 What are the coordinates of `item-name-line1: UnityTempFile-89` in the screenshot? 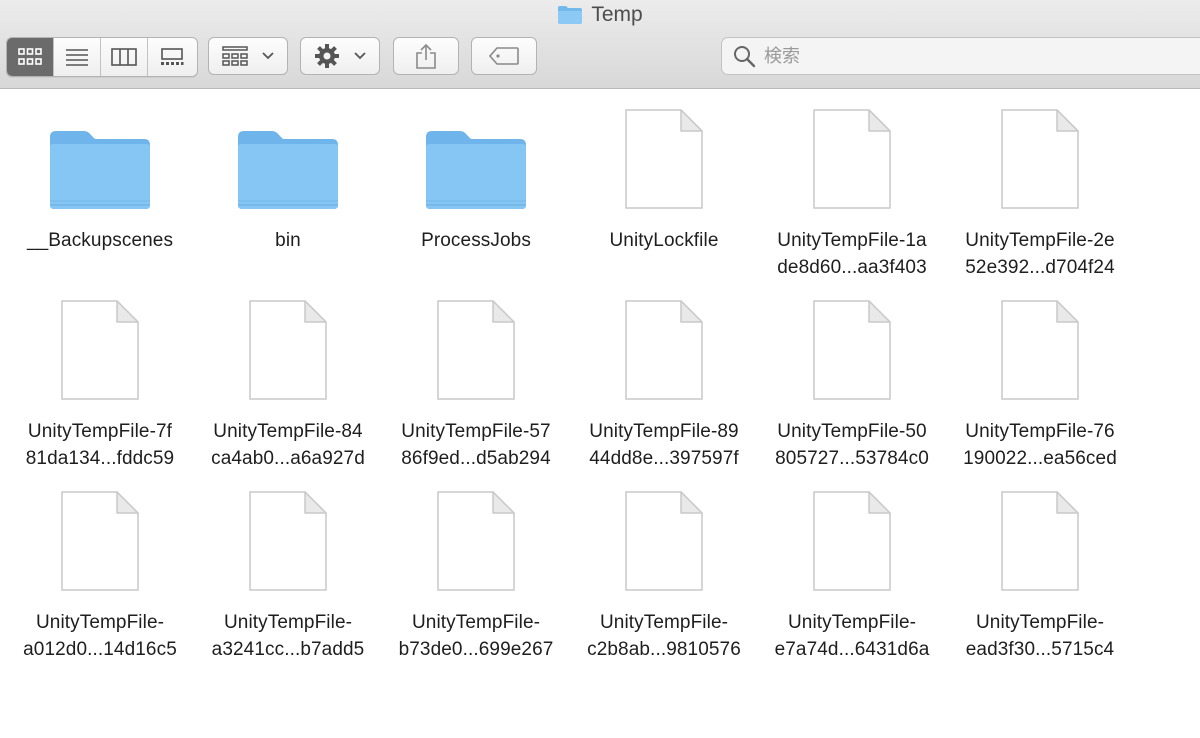 It's located at (664, 431).